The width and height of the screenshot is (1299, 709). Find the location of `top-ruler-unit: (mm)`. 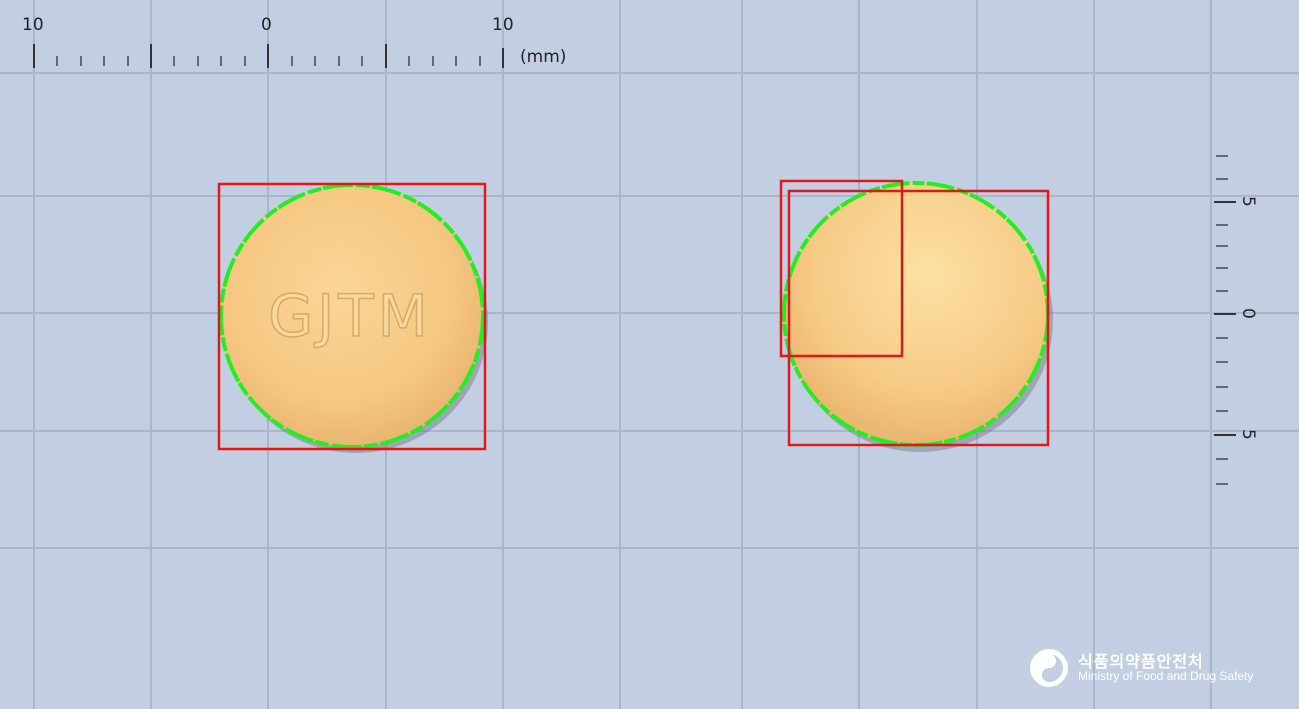

top-ruler-unit: (mm) is located at coordinates (543, 57).